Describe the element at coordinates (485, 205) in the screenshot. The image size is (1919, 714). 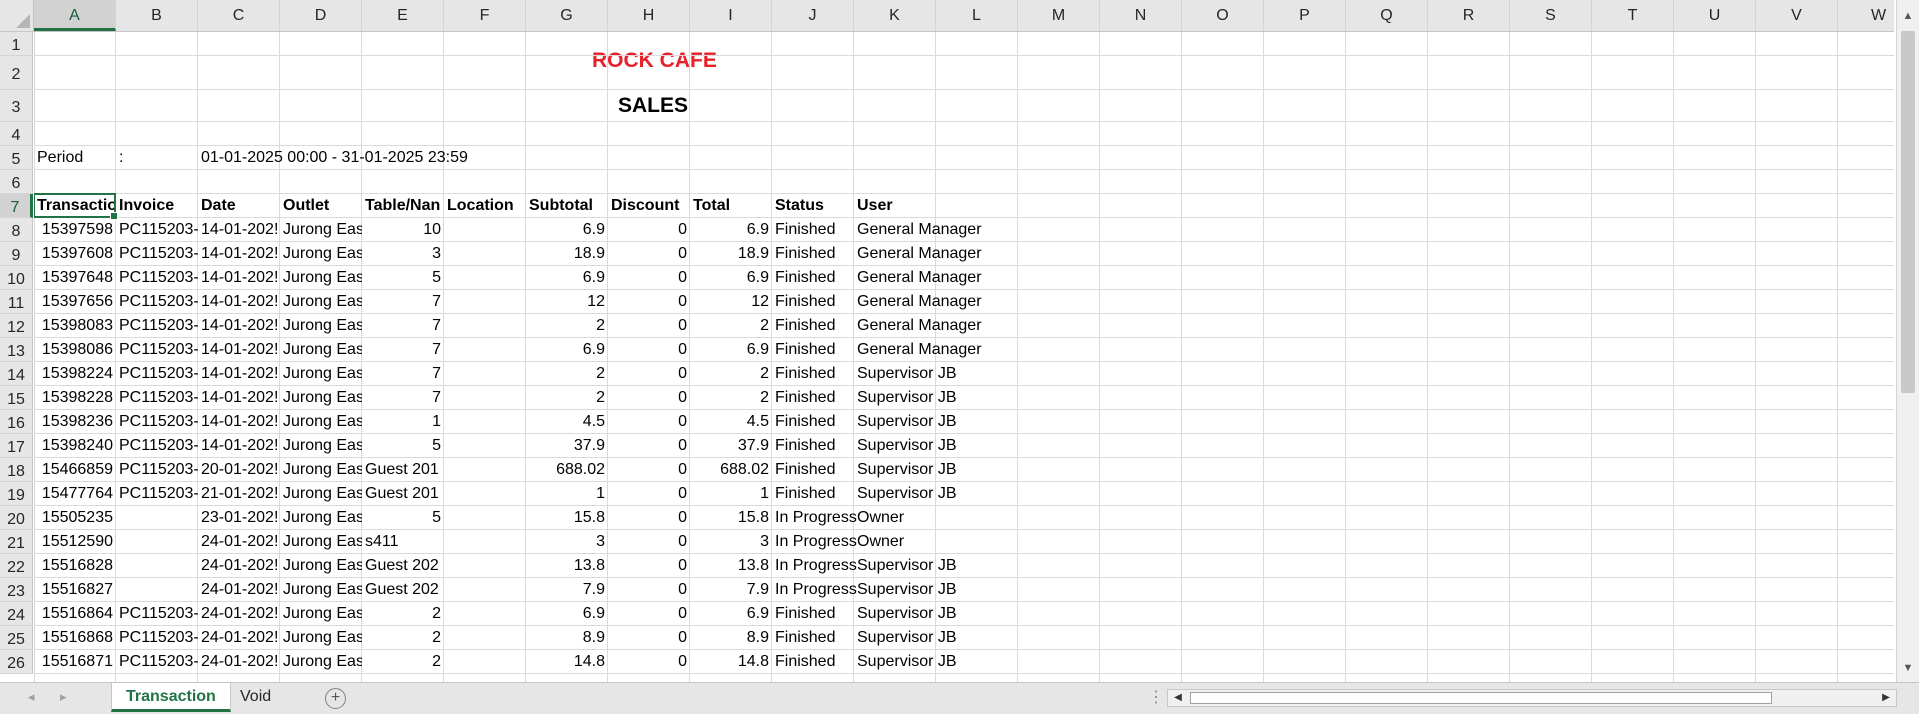
I see `header-cell: Location` at that location.